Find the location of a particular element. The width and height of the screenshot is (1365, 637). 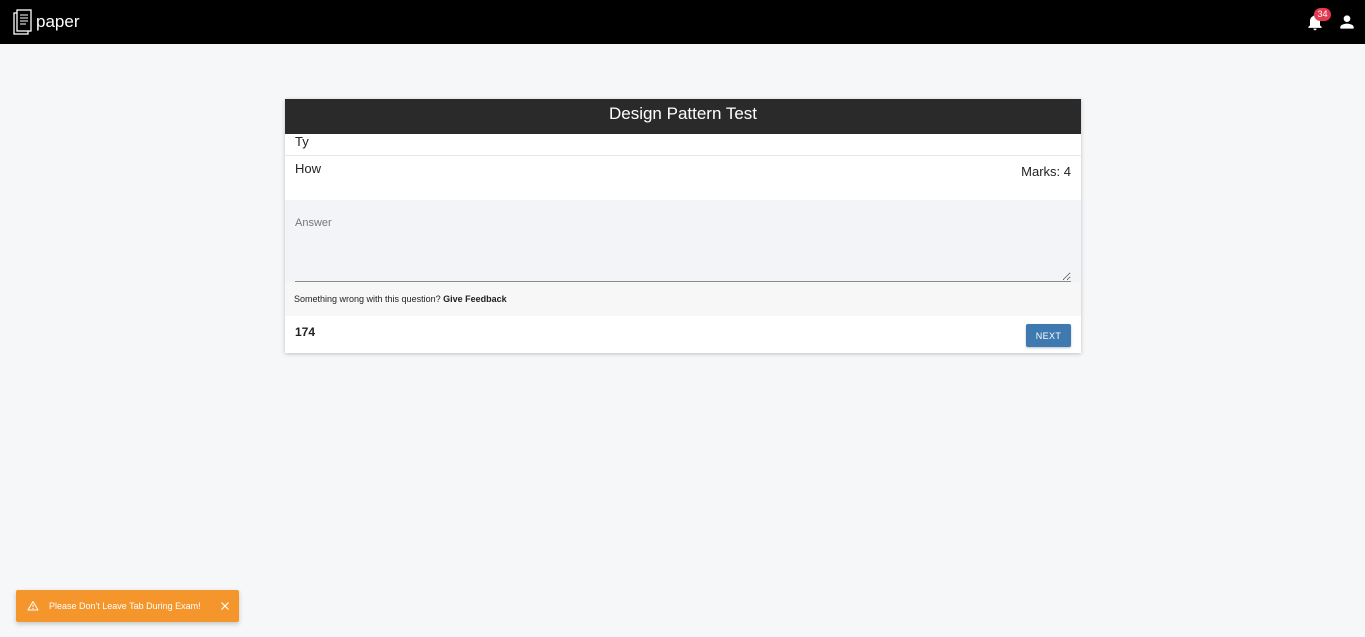

question-text: How is located at coordinates (308, 168).